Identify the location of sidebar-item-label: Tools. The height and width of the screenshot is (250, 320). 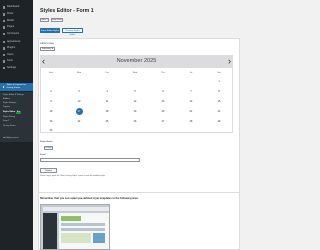
(10, 60).